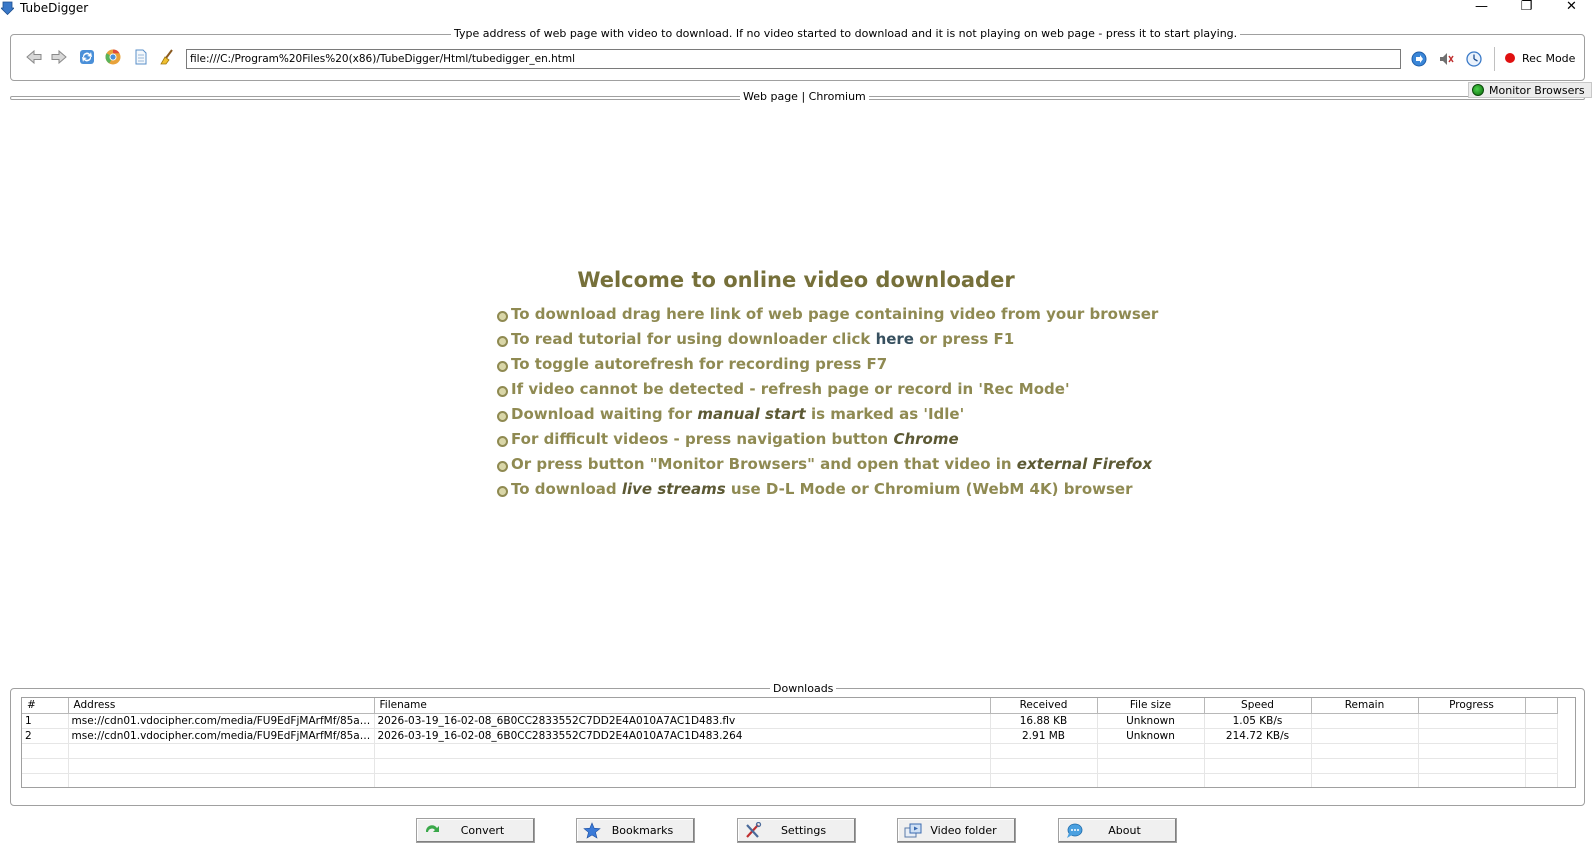 The height and width of the screenshot is (857, 1592). Describe the element at coordinates (1419, 59) in the screenshot. I see `go-icon` at that location.